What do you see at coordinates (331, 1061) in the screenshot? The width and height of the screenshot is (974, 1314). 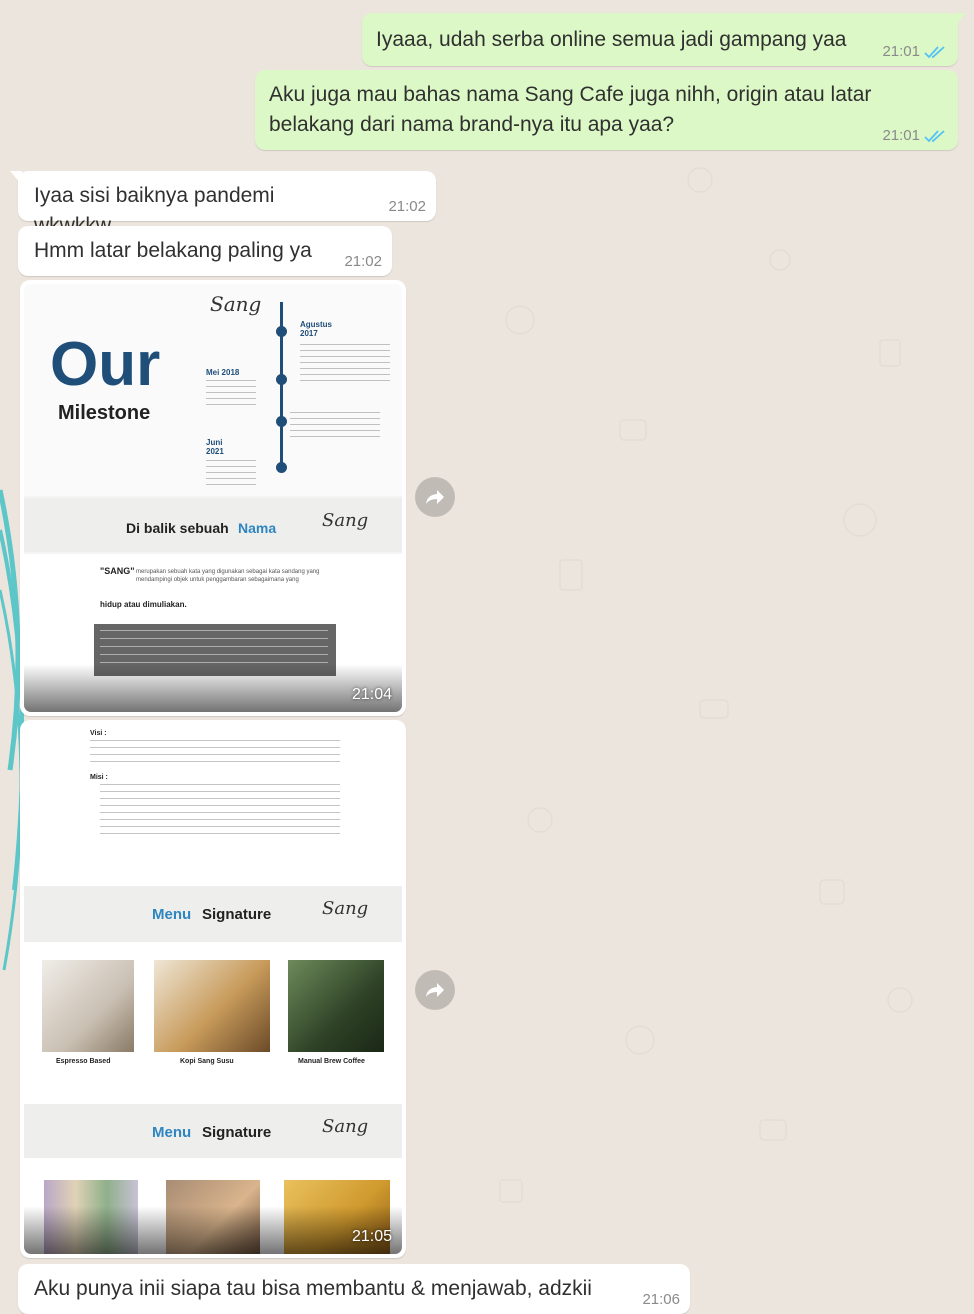 I see `menu-item-3: Manual Brew Coffee` at bounding box center [331, 1061].